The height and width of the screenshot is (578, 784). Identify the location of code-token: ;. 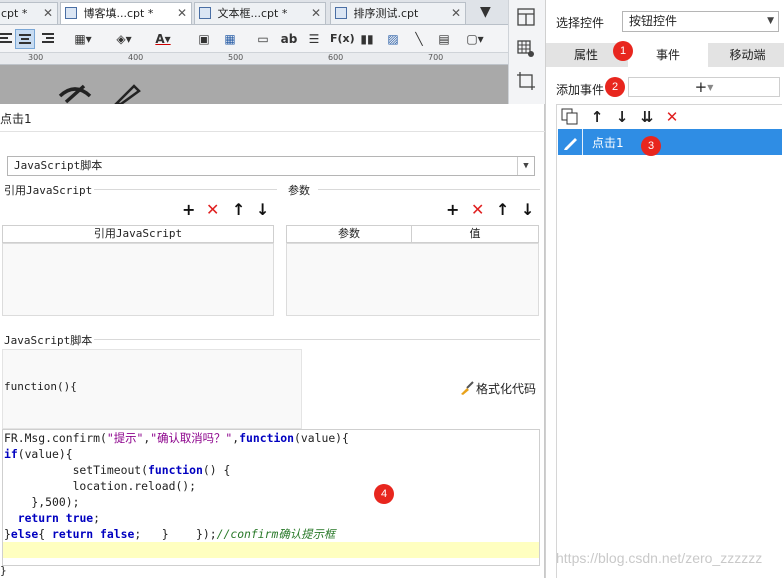
(97, 518).